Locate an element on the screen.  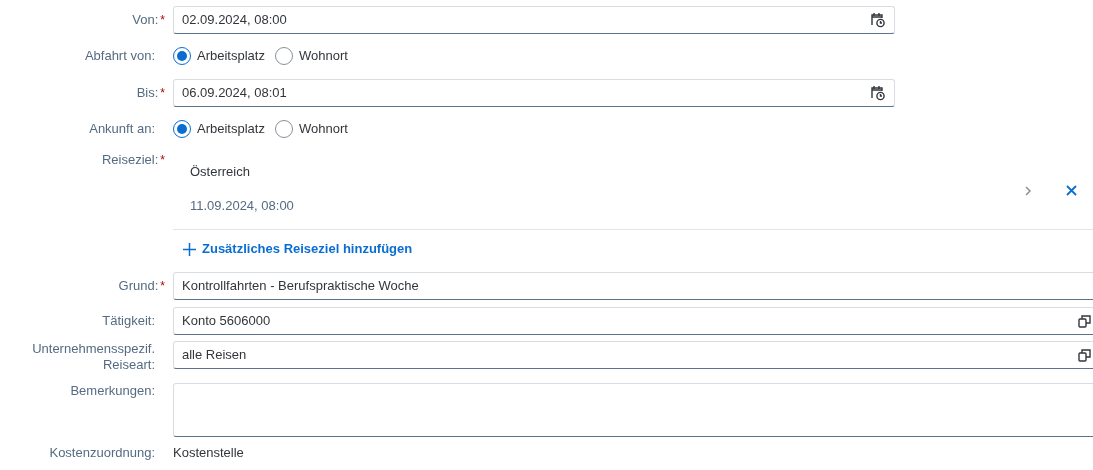
input-field: 06.09.2024, 08:01 is located at coordinates (534, 92).